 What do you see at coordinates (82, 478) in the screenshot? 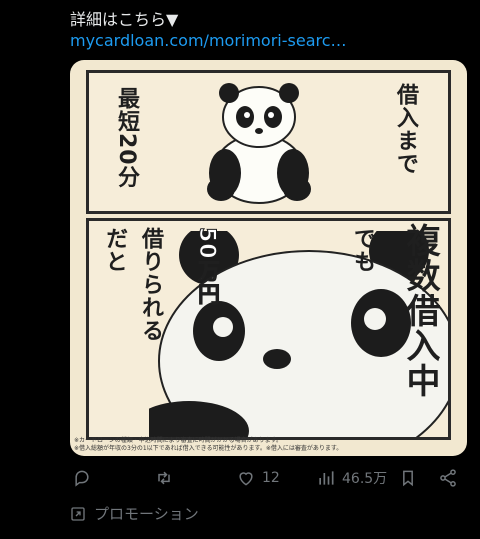
I see `reply-icon` at bounding box center [82, 478].